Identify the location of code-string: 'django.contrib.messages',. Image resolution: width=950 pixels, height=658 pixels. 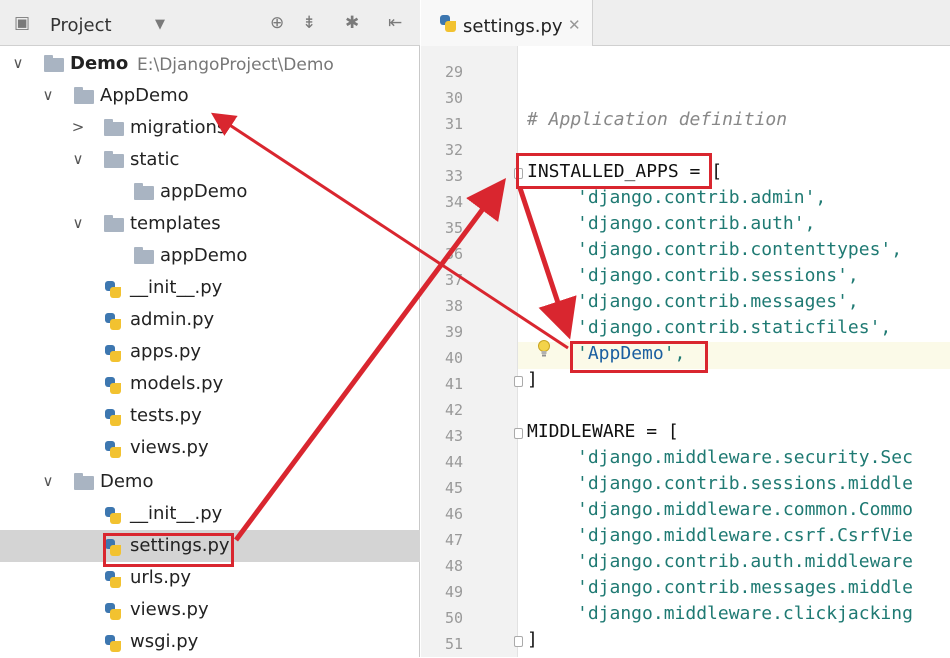
(718, 301).